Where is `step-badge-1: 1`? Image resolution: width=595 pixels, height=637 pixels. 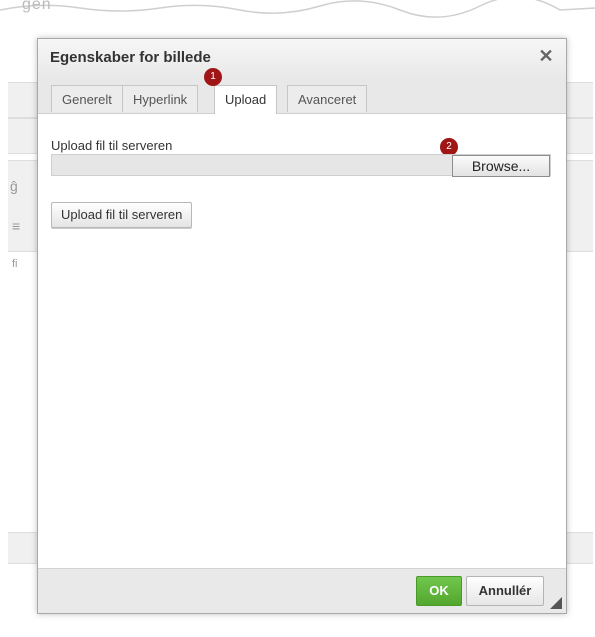 step-badge-1: 1 is located at coordinates (213, 77).